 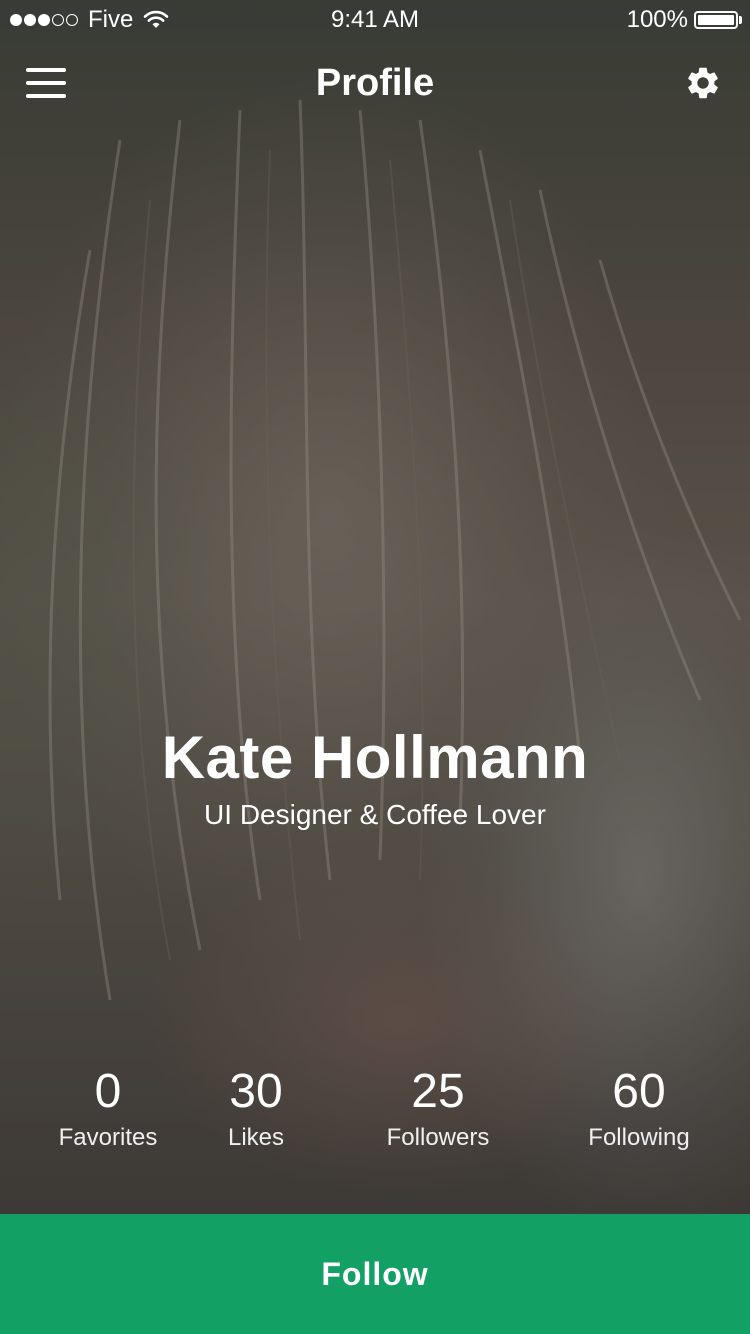 What do you see at coordinates (375, 814) in the screenshot?
I see `profile-bio: UI Designer & Coffee Lover` at bounding box center [375, 814].